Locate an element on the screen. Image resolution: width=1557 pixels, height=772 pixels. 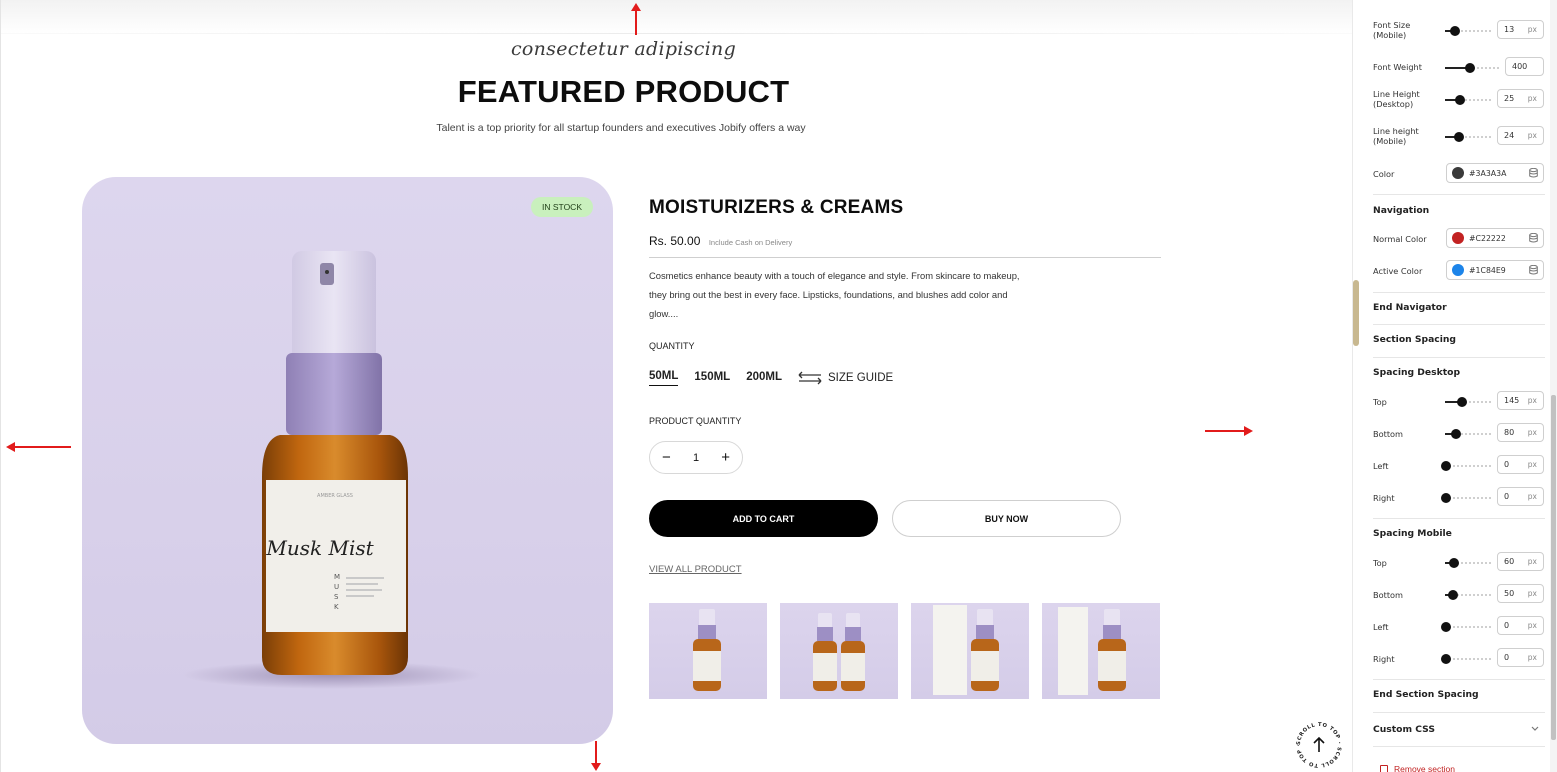
spacing-desktop-left-slider is located at coordinates (1468, 466).